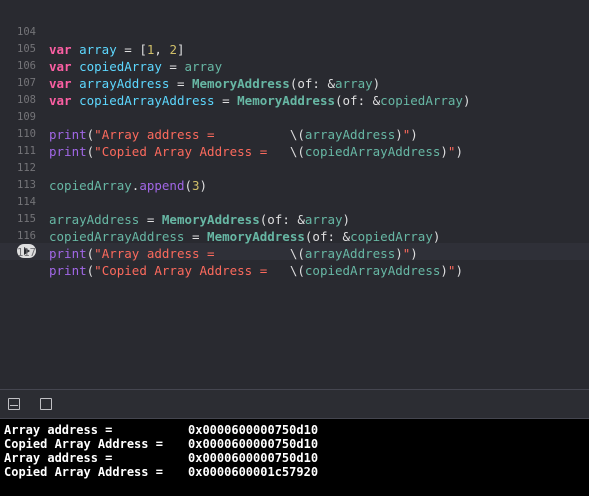 The image size is (589, 496). I want to click on code-line-108: 108, so click(294, 90).